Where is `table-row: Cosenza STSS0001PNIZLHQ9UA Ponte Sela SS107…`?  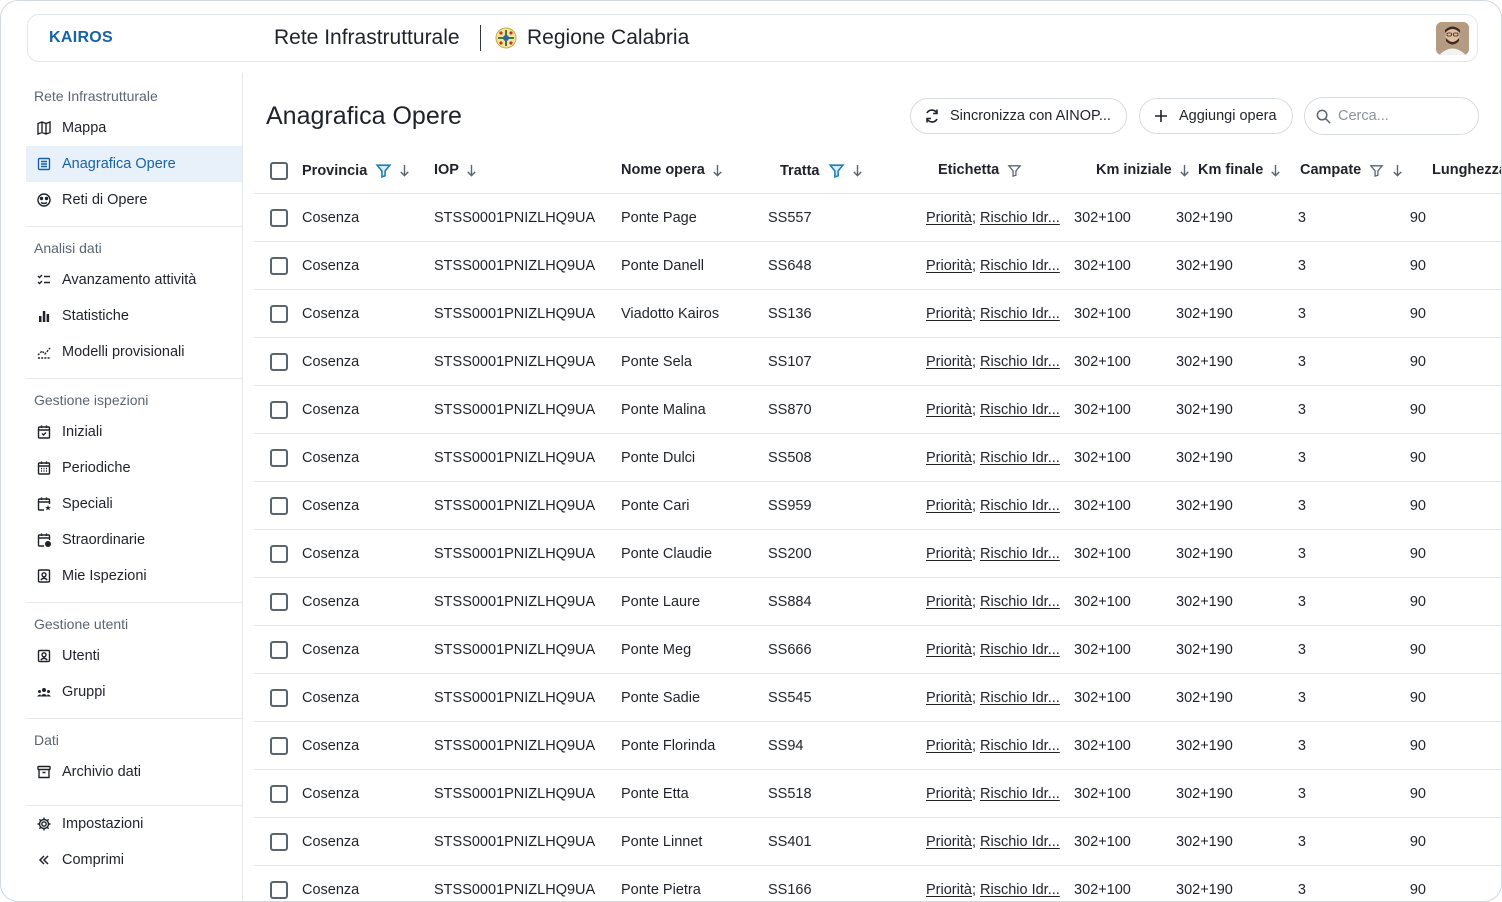 table-row: Cosenza STSS0001PNIZLHQ9UA Ponte Sela SS107… is located at coordinates (877, 362).